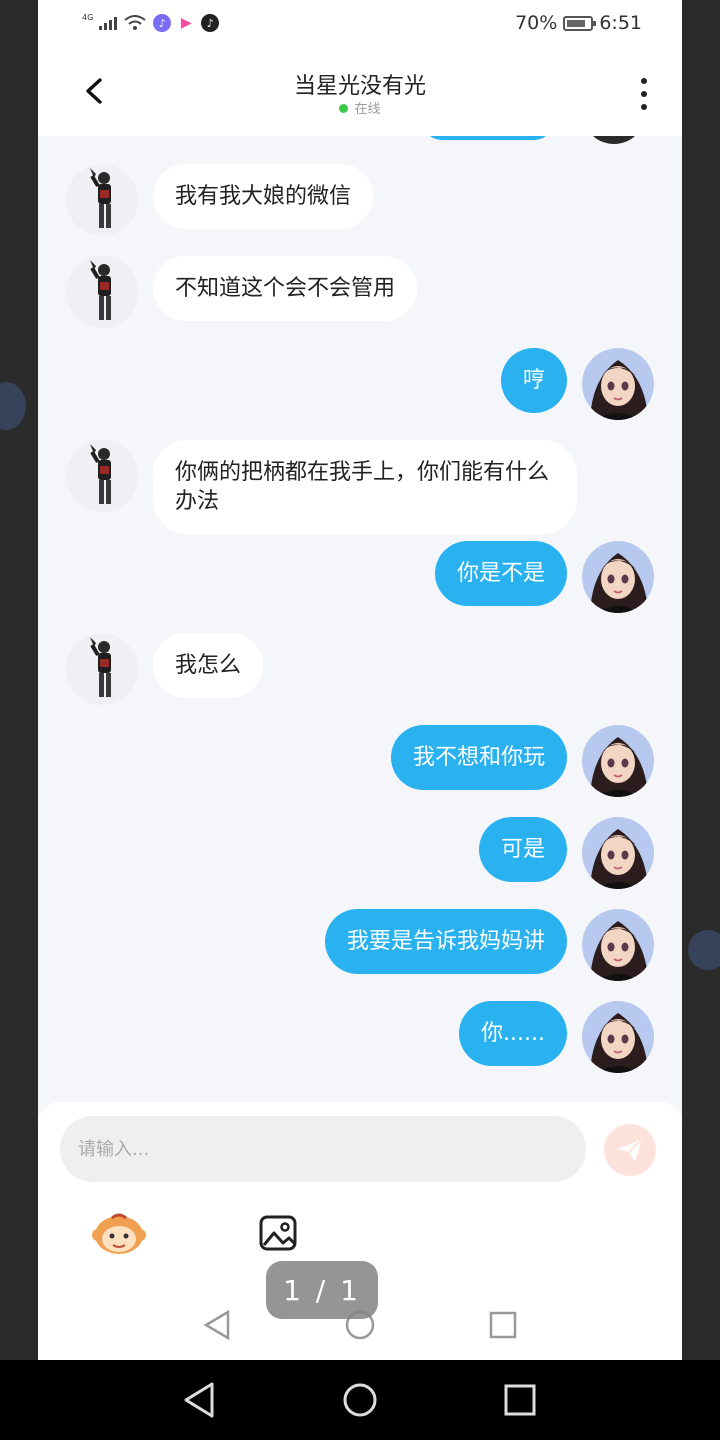  I want to click on message-bubble: 我不想和你玩, so click(478, 757).